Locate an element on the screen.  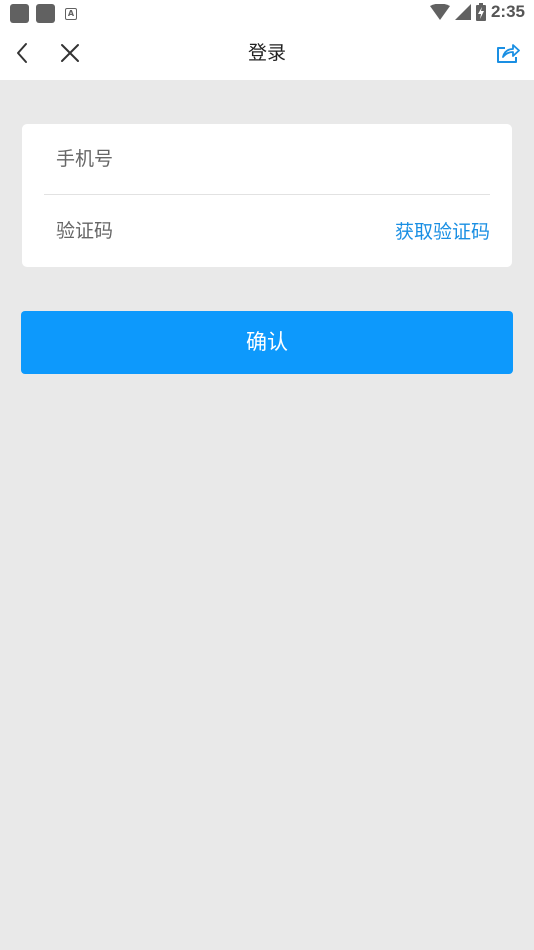
chevron-left-icon is located at coordinates (22, 53).